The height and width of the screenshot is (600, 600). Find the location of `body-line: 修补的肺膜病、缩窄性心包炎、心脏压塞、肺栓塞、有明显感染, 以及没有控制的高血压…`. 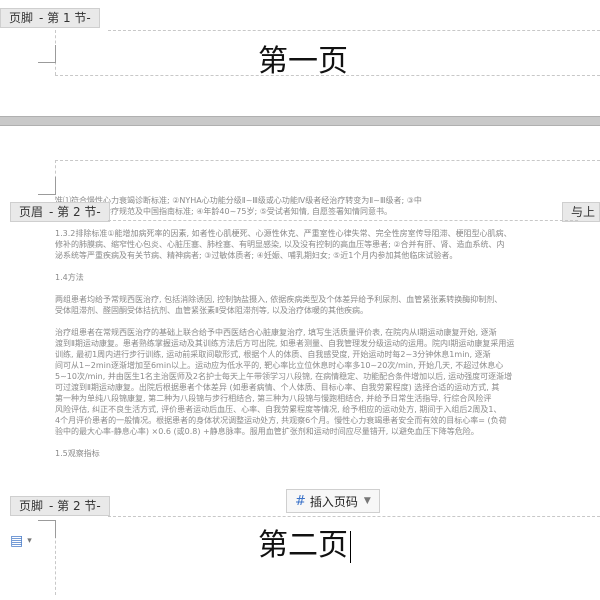

body-line: 修补的肺膜病、缩窄性心包炎、心脏压塞、肺栓塞、有明显感染, 以及没有控制的高血压… is located at coordinates (280, 244).